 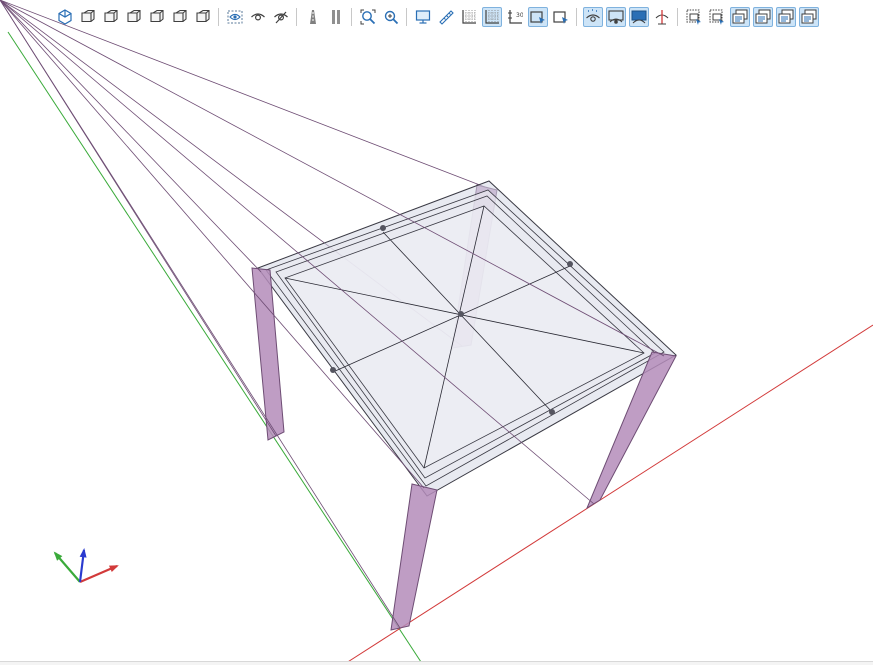 I want to click on grid-snap-button, so click(x=491, y=17).